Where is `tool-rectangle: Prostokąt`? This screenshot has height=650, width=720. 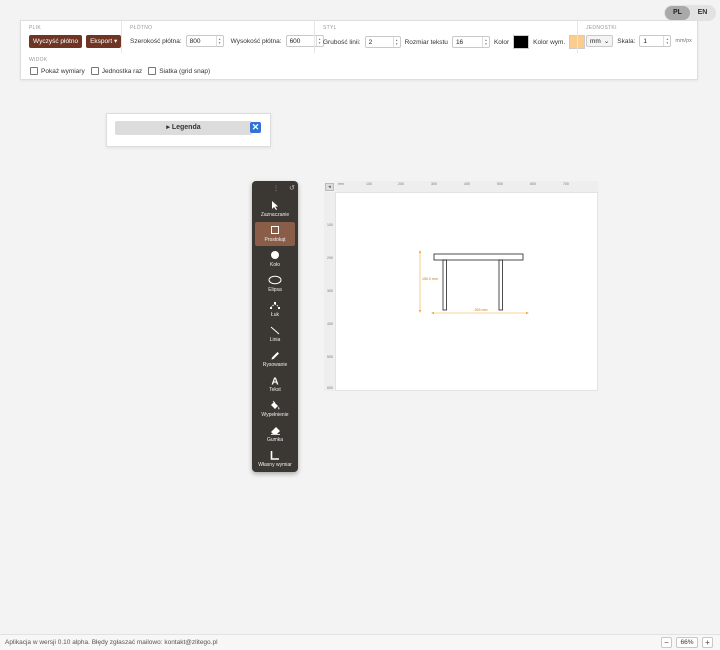
tool-rectangle: Prostokąt is located at coordinates (275, 234).